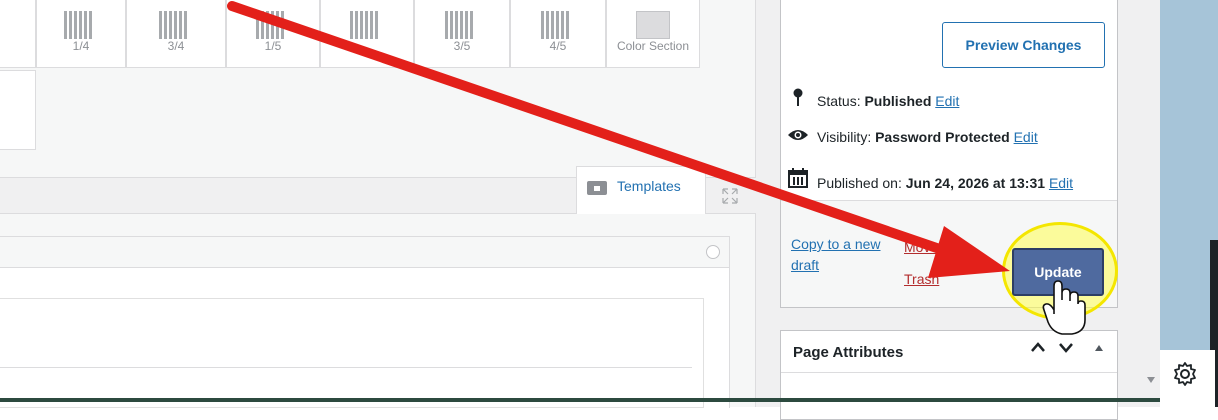  I want to click on section-header, so click(365, 252).